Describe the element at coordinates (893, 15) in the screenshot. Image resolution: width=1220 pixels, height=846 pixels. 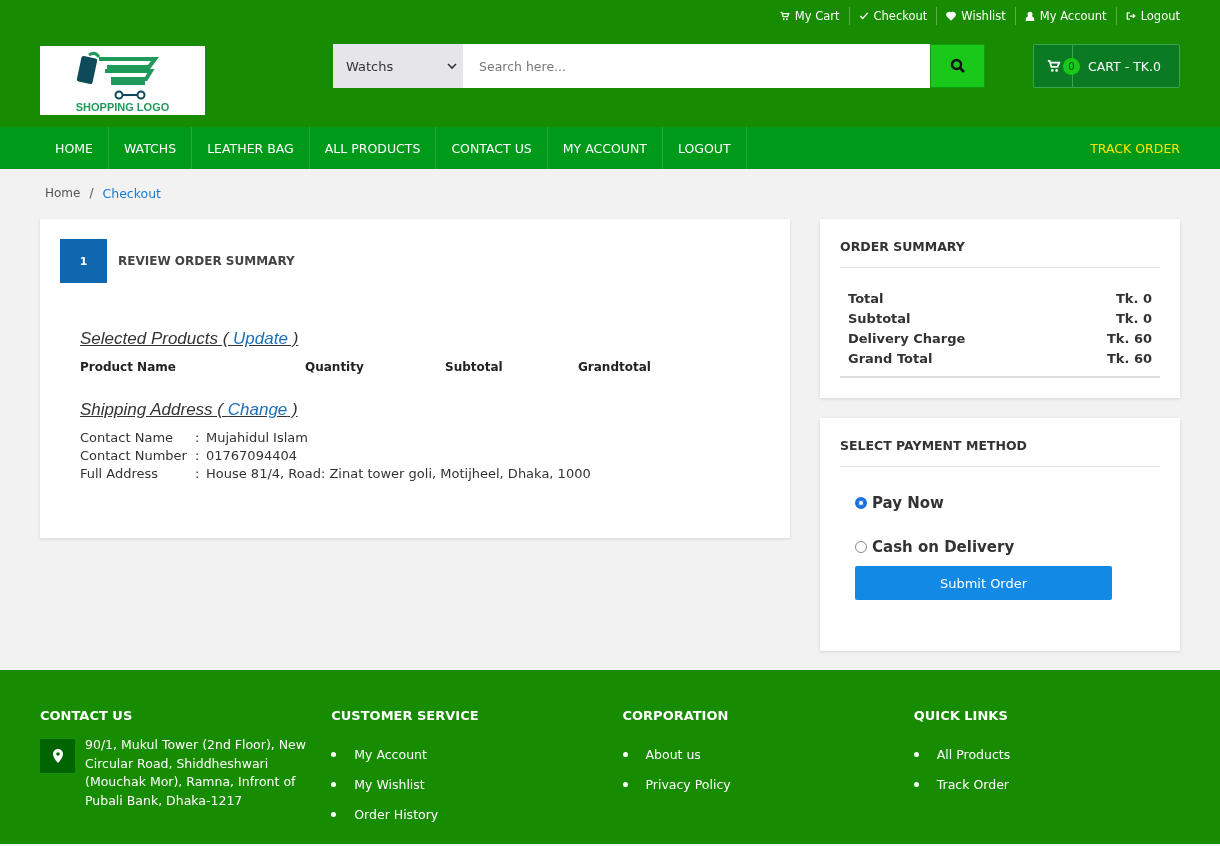
I see `top-link: Checkout` at that location.